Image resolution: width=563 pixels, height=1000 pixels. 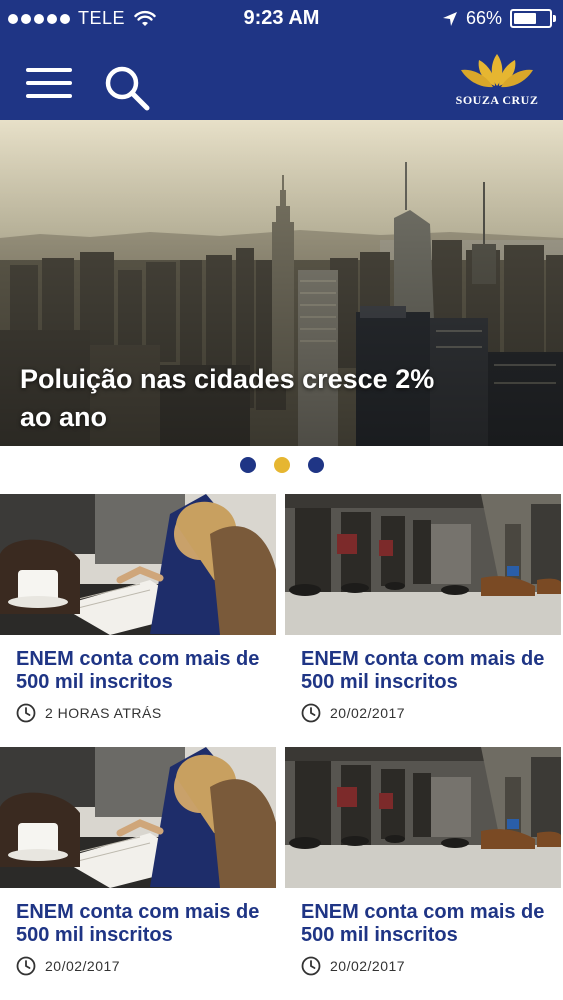 I want to click on pager-dot-2-active, so click(x=281, y=465).